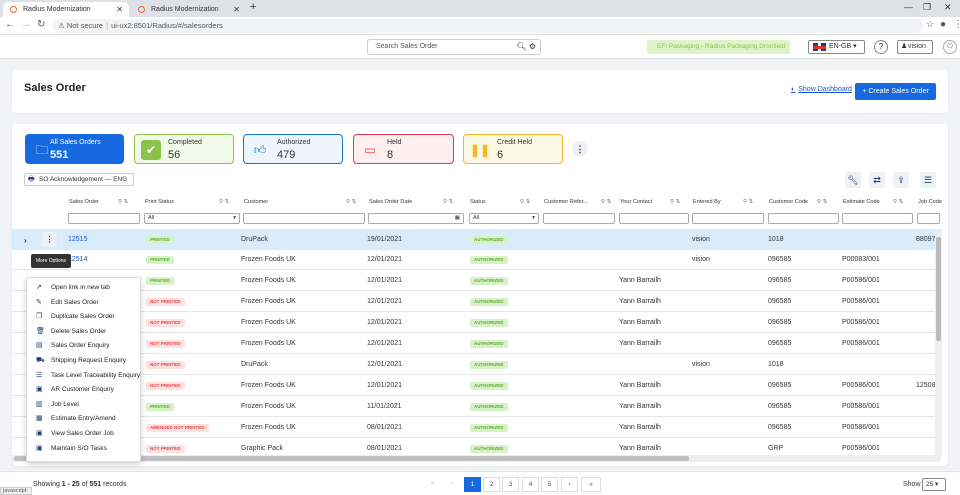 Image resolution: width=960 pixels, height=495 pixels. What do you see at coordinates (84, 419) in the screenshot?
I see `menu-item: ▦ Estimate Entry/Amend` at bounding box center [84, 419].